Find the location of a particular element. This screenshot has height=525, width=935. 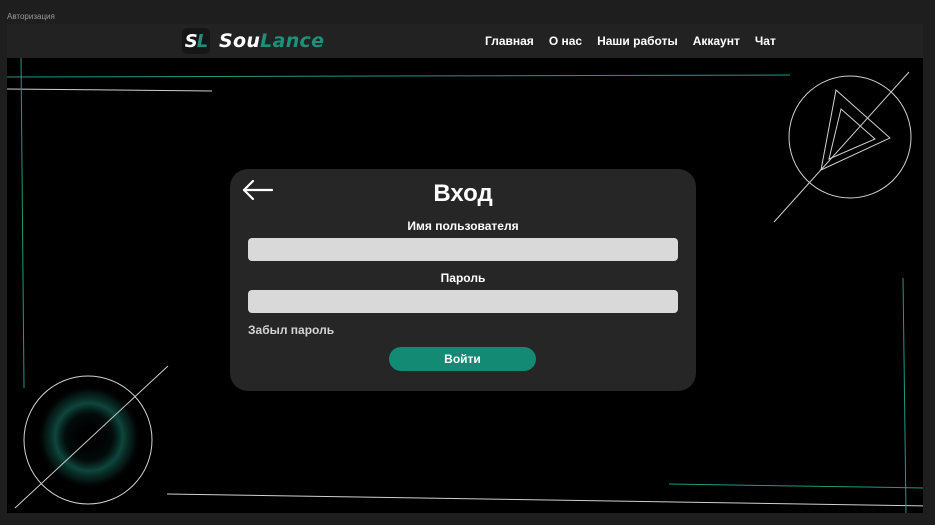

username-label: Имя пользователя is located at coordinates (463, 226).